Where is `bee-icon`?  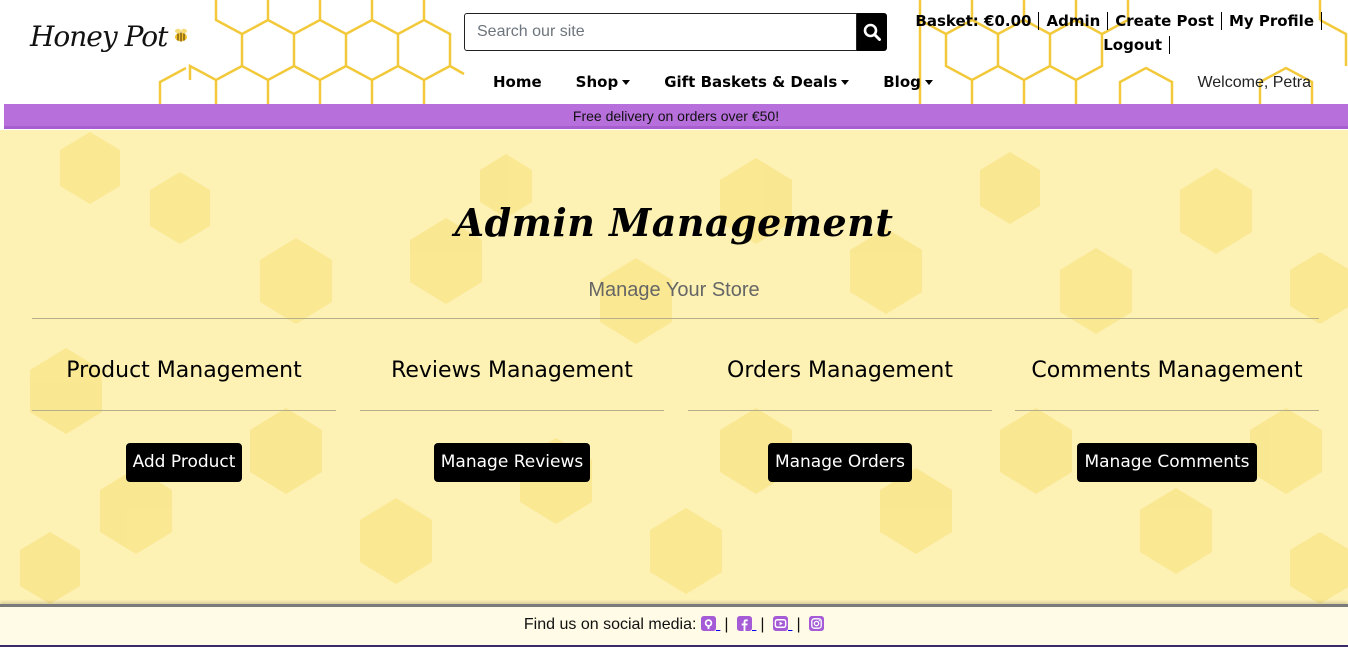 bee-icon is located at coordinates (181, 35).